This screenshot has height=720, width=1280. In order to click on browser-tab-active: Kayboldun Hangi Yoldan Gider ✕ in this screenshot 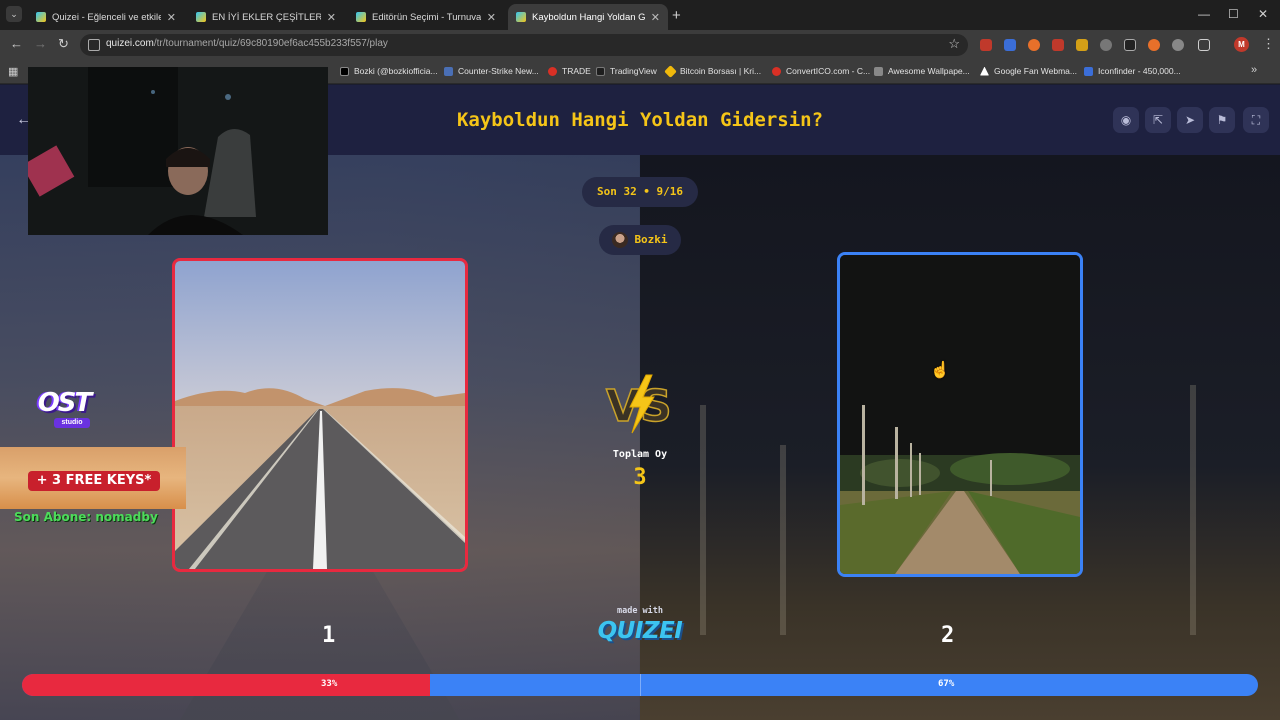, I will do `click(588, 17)`.